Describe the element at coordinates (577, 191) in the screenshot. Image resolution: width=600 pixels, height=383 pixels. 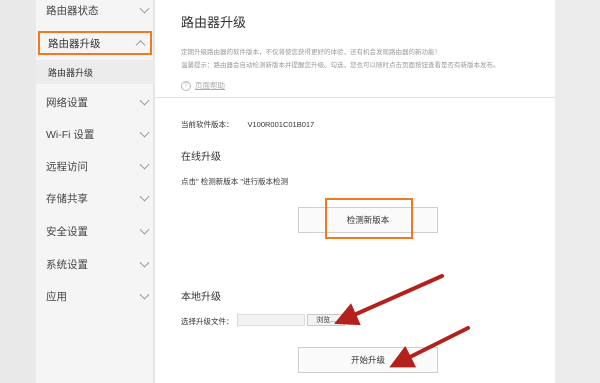
I see `right-margin` at that location.